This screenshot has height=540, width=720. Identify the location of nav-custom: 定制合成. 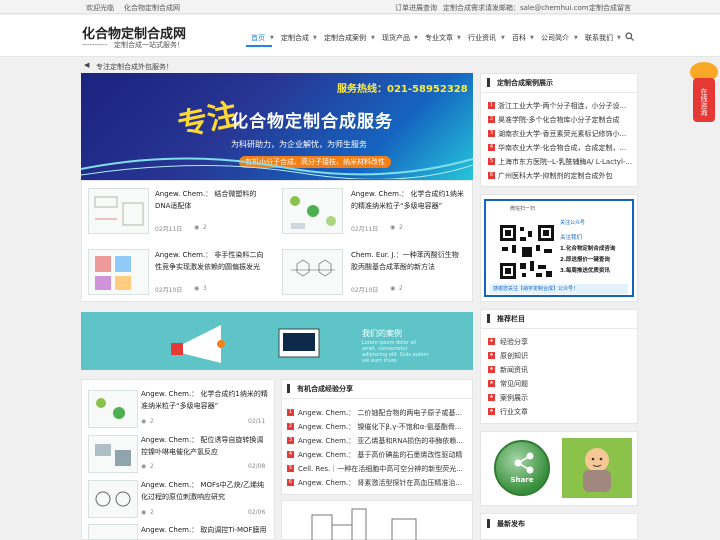
(295, 38).